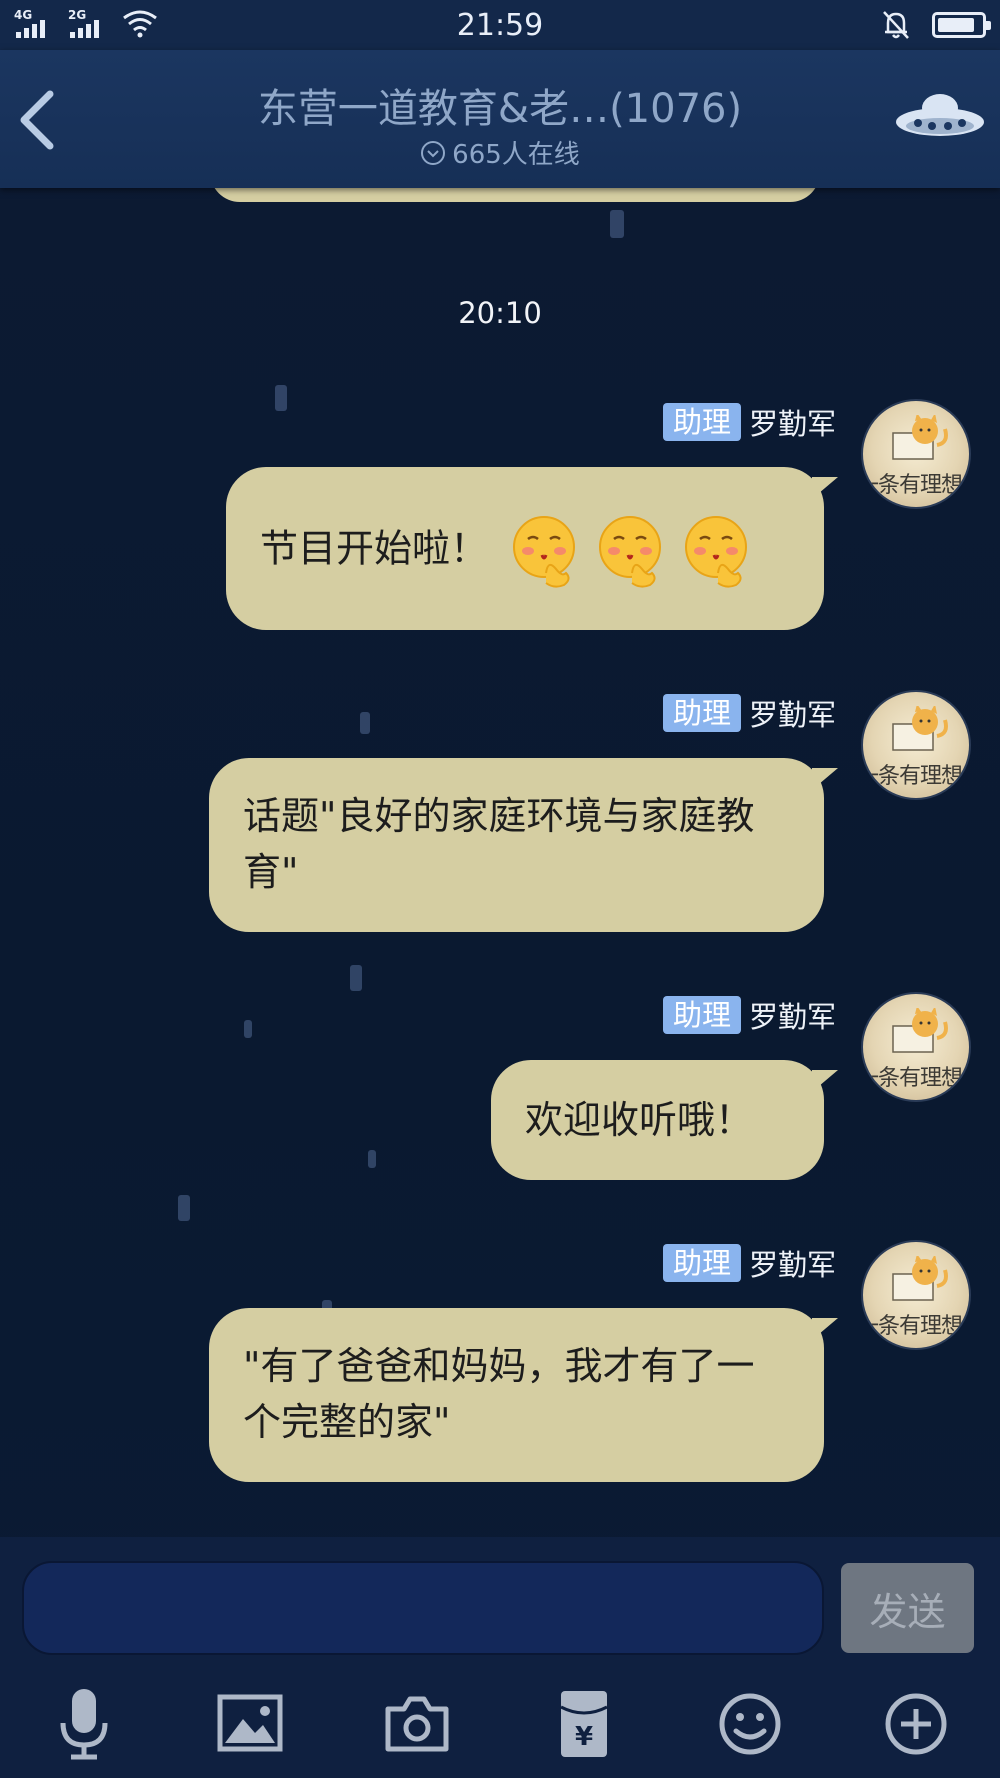 This screenshot has height=1778, width=1000. I want to click on message-text: 欢迎收听哦！, so click(639, 1120).